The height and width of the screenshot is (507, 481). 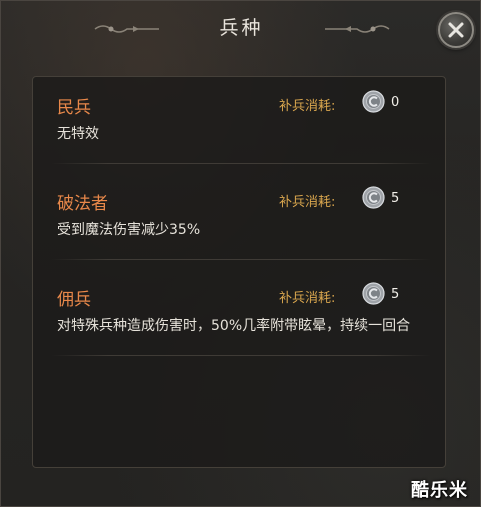 What do you see at coordinates (129, 230) in the screenshot?
I see `unit-description: 受到魔法伤害减少35%` at bounding box center [129, 230].